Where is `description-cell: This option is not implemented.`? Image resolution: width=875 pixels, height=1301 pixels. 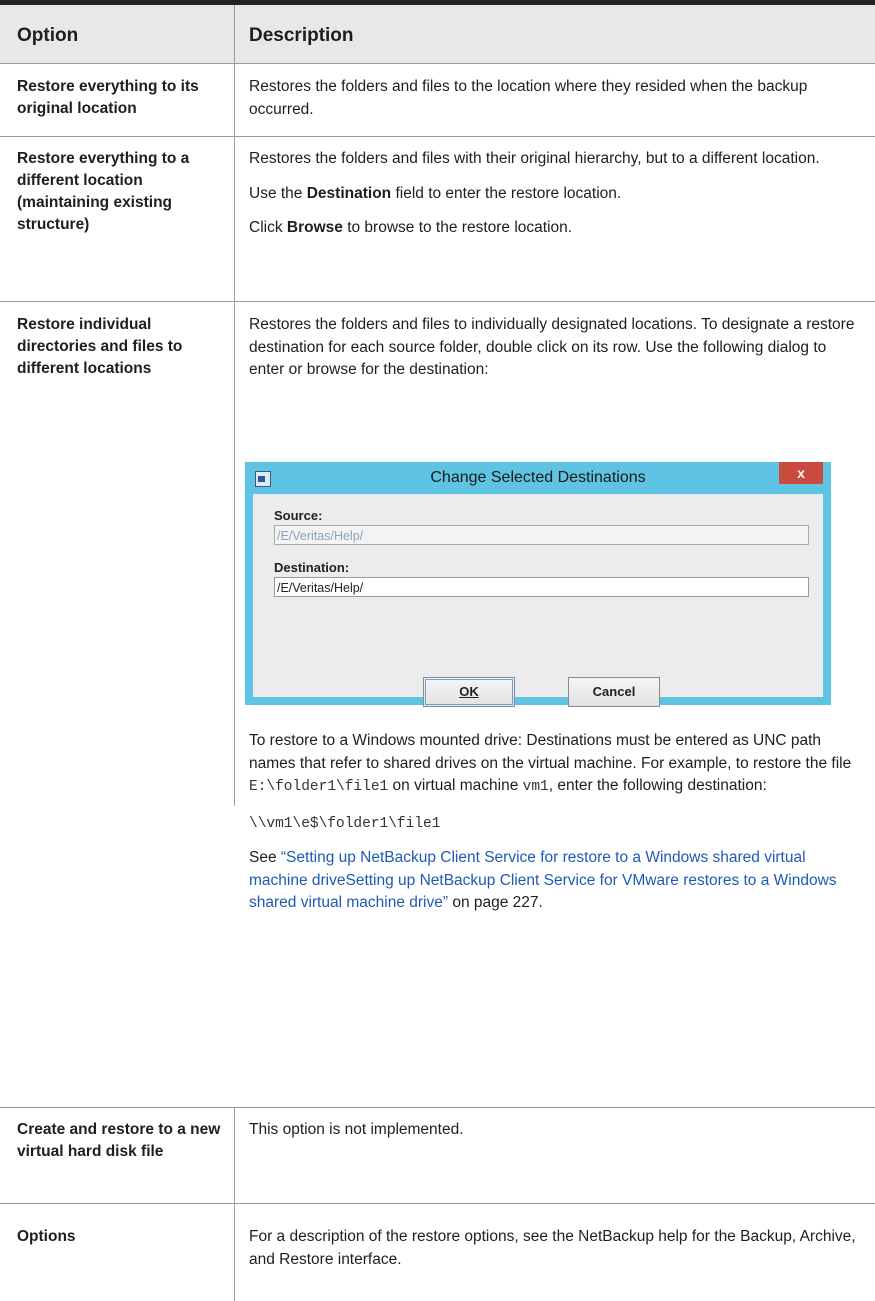
description-cell: This option is not implemented. is located at coordinates (356, 1129).